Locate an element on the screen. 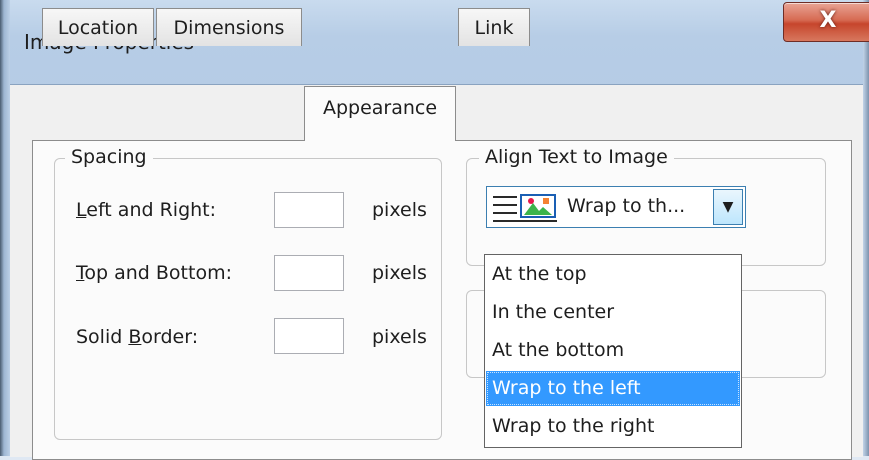 Image resolution: width=869 pixels, height=460 pixels. top-bottom-label: Top and Bottom: is located at coordinates (154, 273).